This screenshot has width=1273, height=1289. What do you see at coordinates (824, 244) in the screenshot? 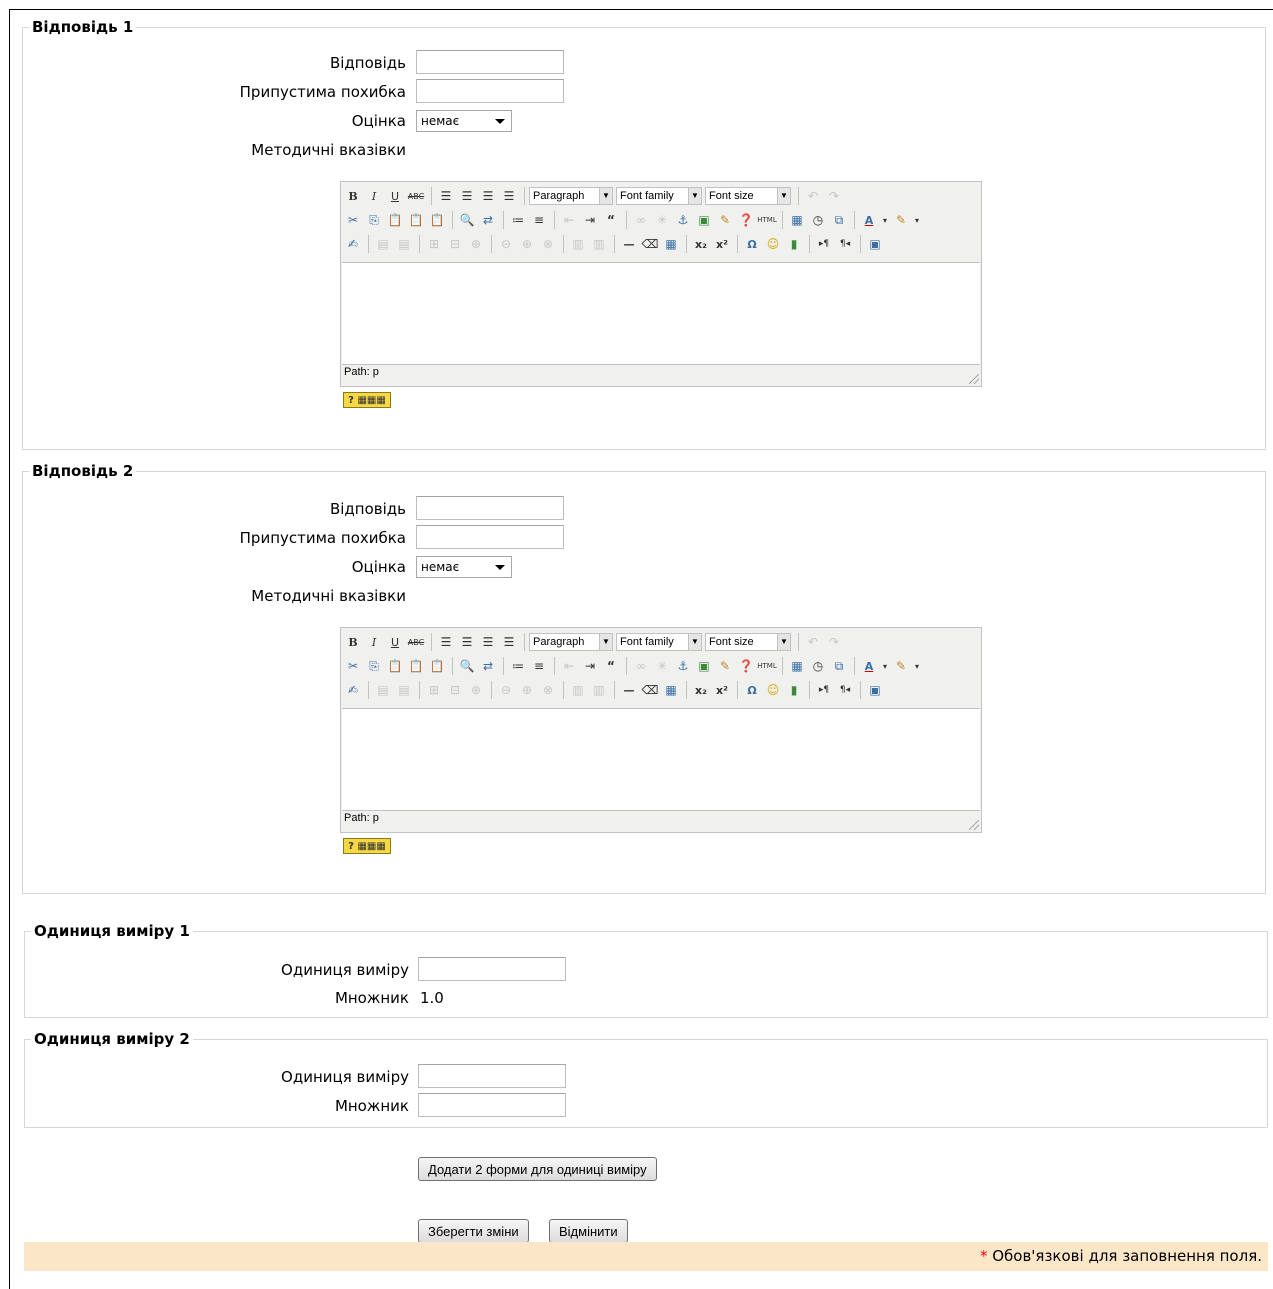
I see `nonbreaking-icon: ▸¶` at bounding box center [824, 244].